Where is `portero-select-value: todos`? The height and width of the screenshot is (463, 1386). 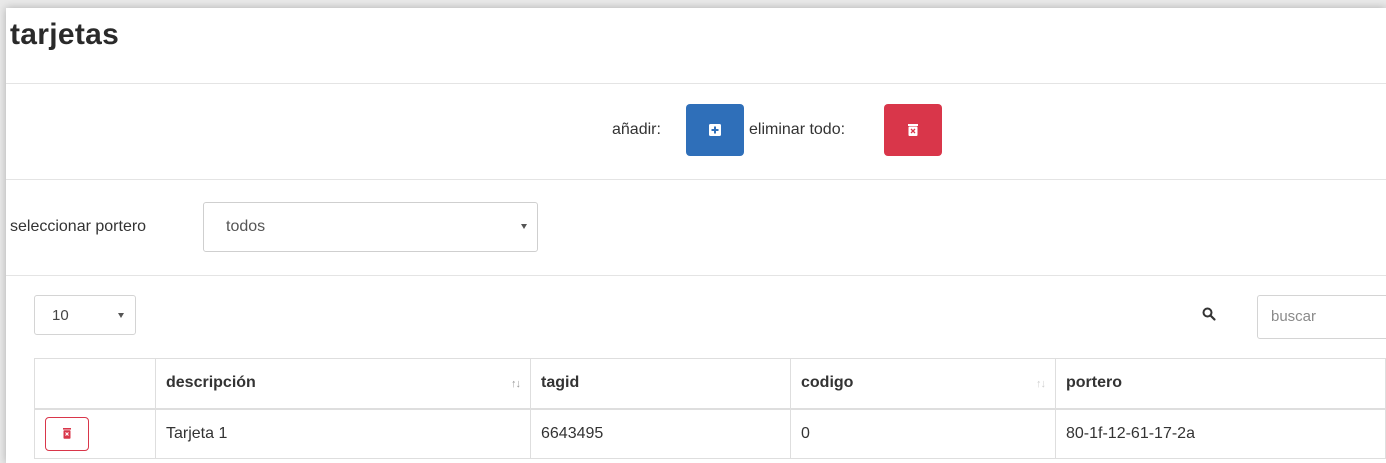 portero-select-value: todos is located at coordinates (246, 226).